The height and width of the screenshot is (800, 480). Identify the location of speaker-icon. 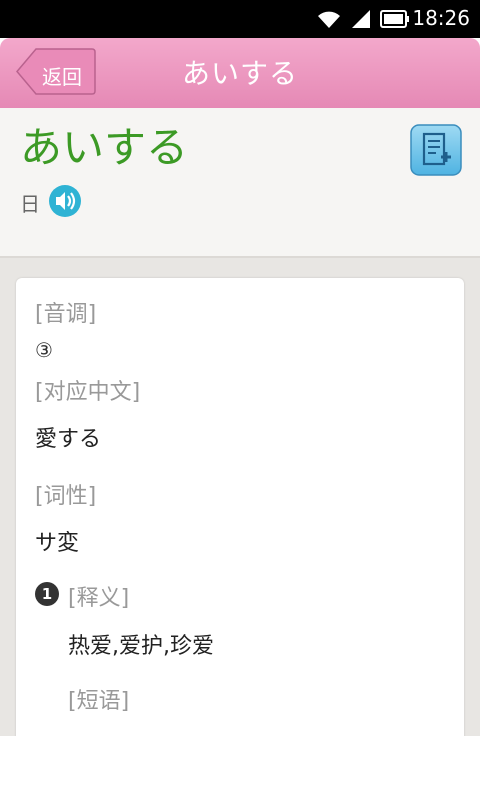
(65, 201).